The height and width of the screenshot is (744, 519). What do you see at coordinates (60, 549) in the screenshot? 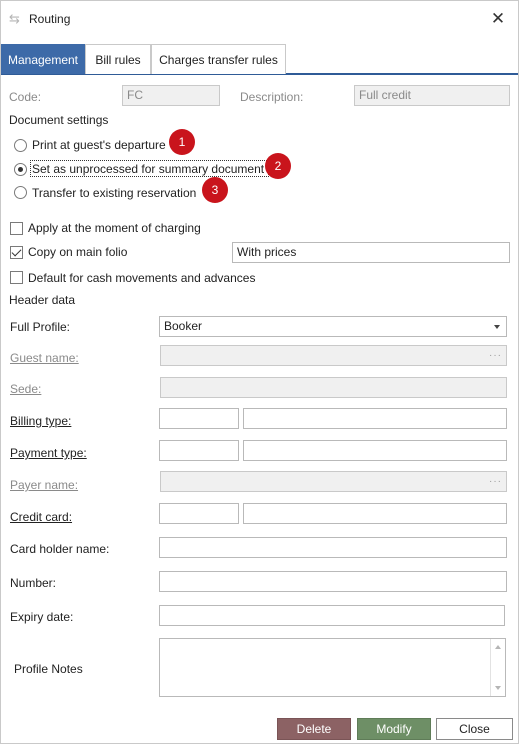
I see `card-holder-label: Card holder name:` at bounding box center [60, 549].